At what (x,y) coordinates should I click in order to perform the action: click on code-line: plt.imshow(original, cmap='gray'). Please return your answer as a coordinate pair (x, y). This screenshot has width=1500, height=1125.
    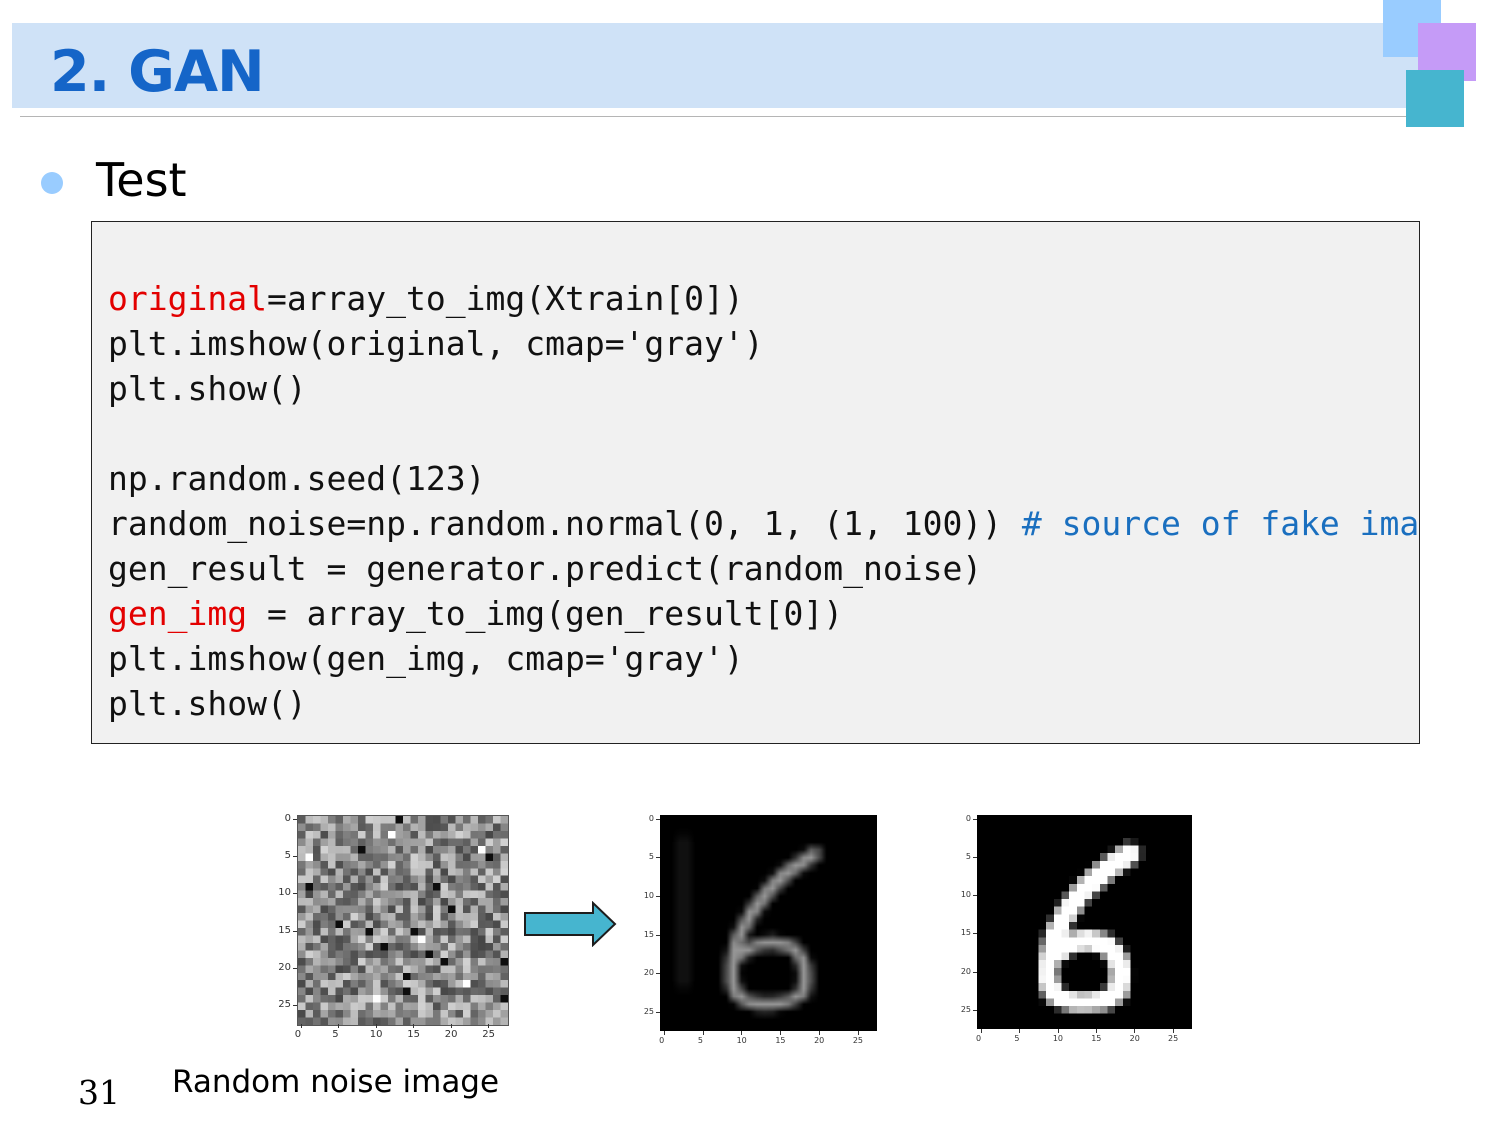
    Looking at the image, I should click on (436, 343).